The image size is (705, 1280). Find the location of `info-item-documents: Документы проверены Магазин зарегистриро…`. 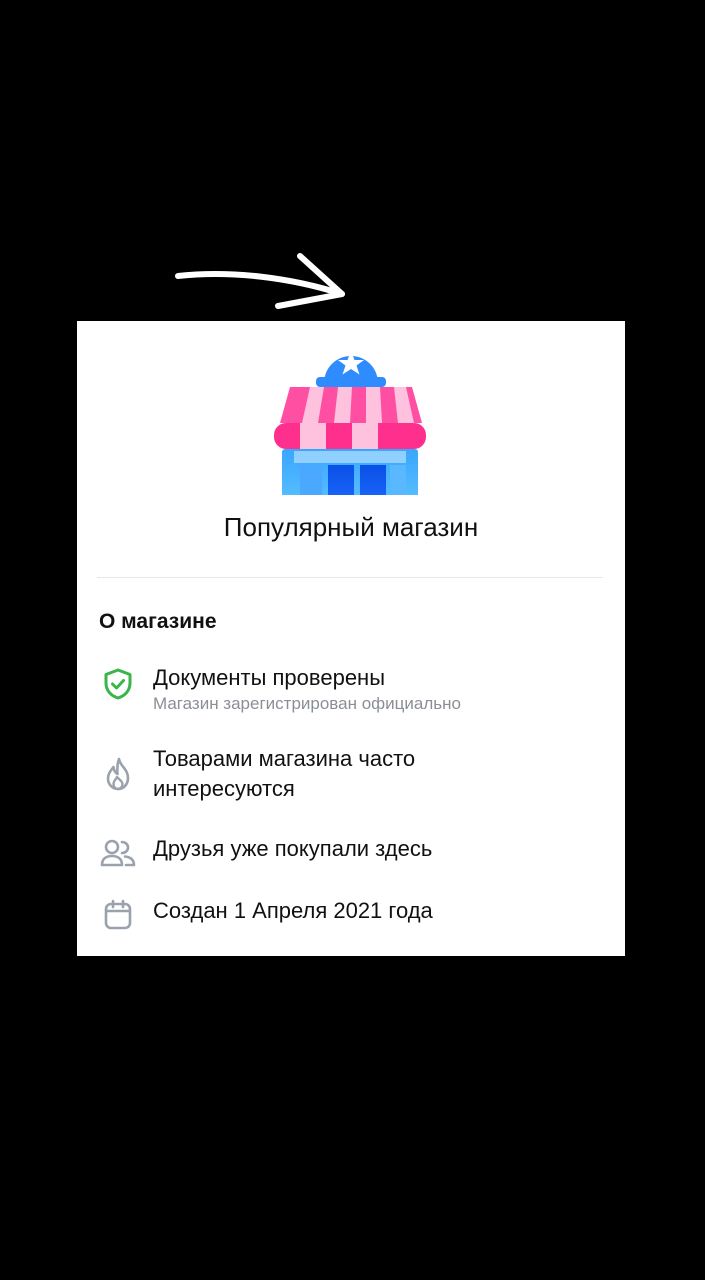

info-item-documents: Документы проверены Магазин зарегистриро… is located at coordinates (352, 689).